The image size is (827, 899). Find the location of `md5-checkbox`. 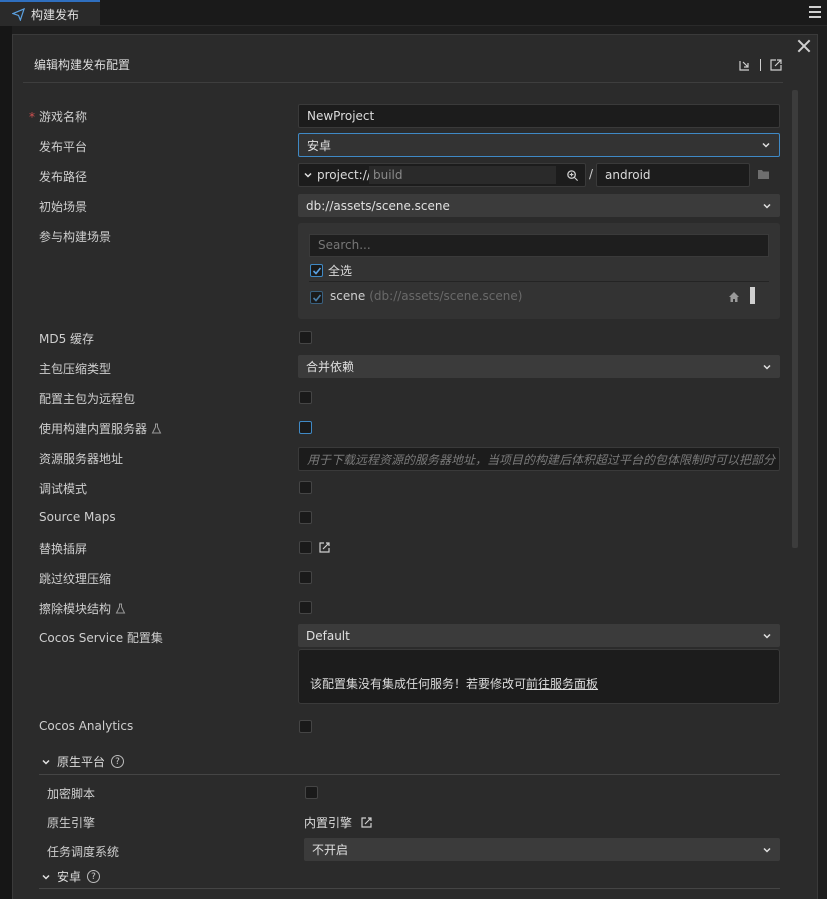

md5-checkbox is located at coordinates (305, 337).